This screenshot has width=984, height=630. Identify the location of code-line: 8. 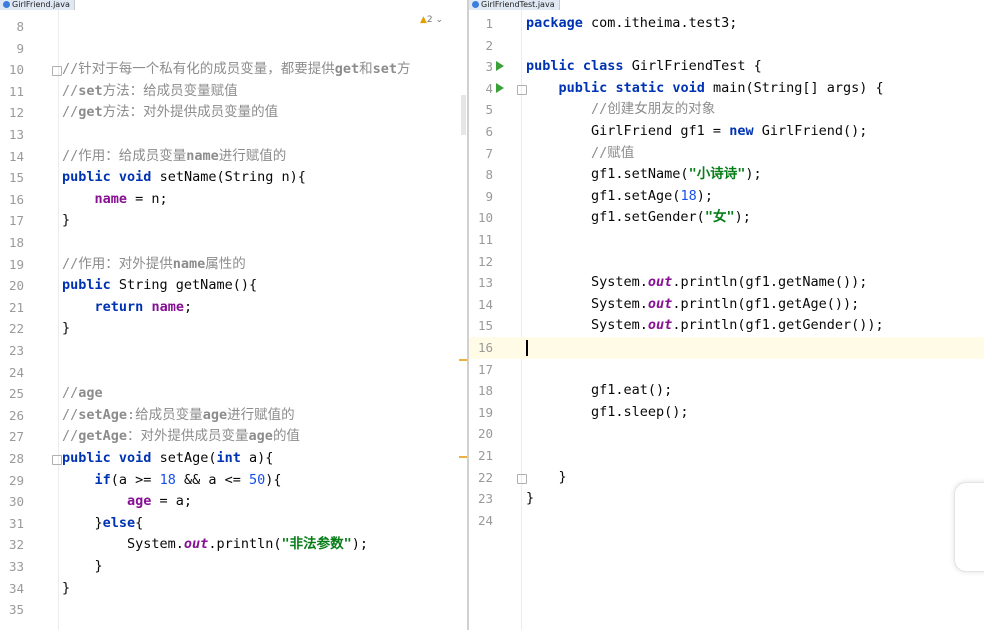
(233, 27).